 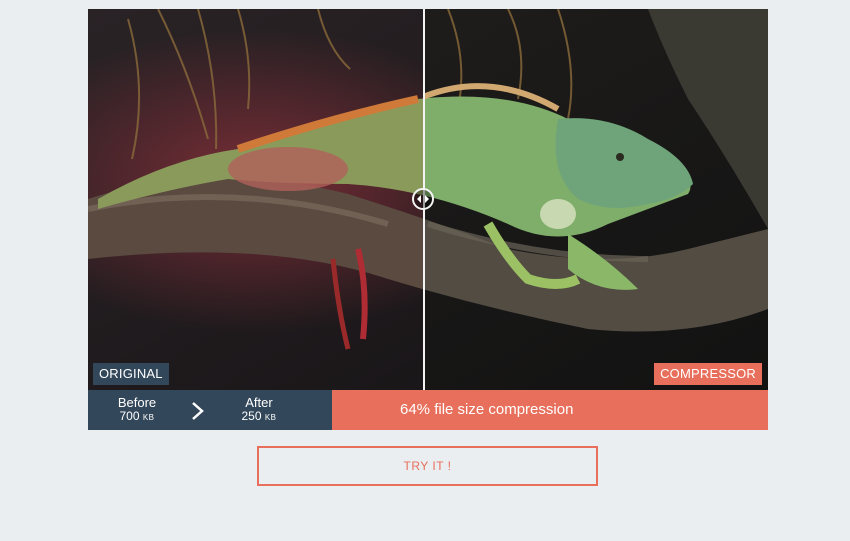 I want to click on try-it-button: TRY IT !, so click(x=427, y=466).